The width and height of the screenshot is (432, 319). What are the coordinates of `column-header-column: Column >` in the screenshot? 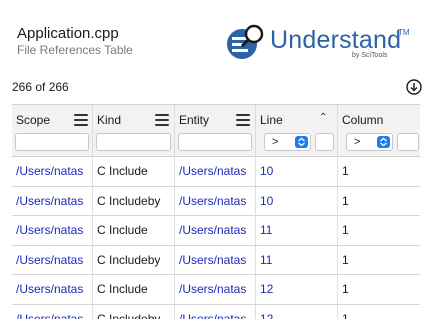 It's located at (379, 131).